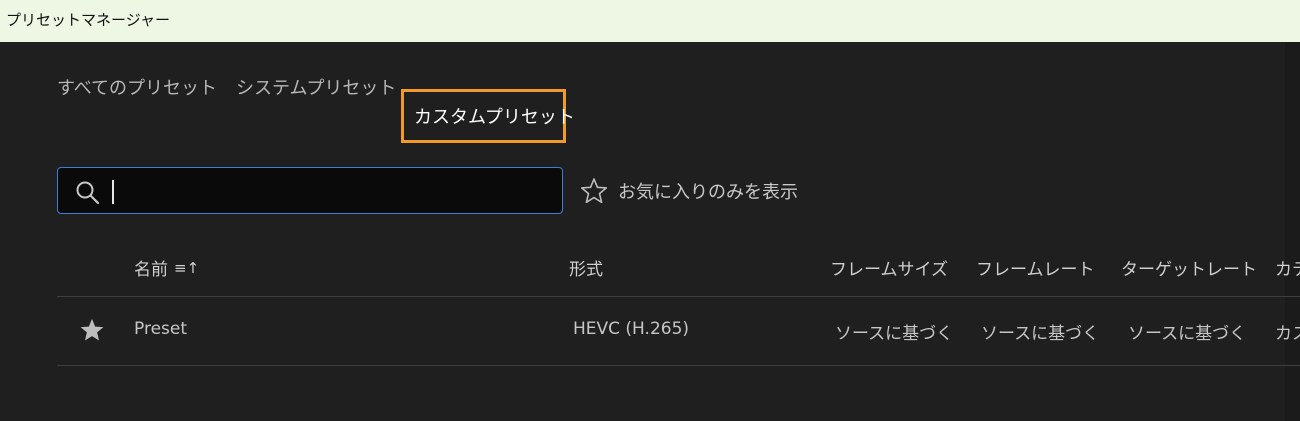 The height and width of the screenshot is (421, 1300). What do you see at coordinates (113, 192) in the screenshot?
I see `text-caret` at bounding box center [113, 192].